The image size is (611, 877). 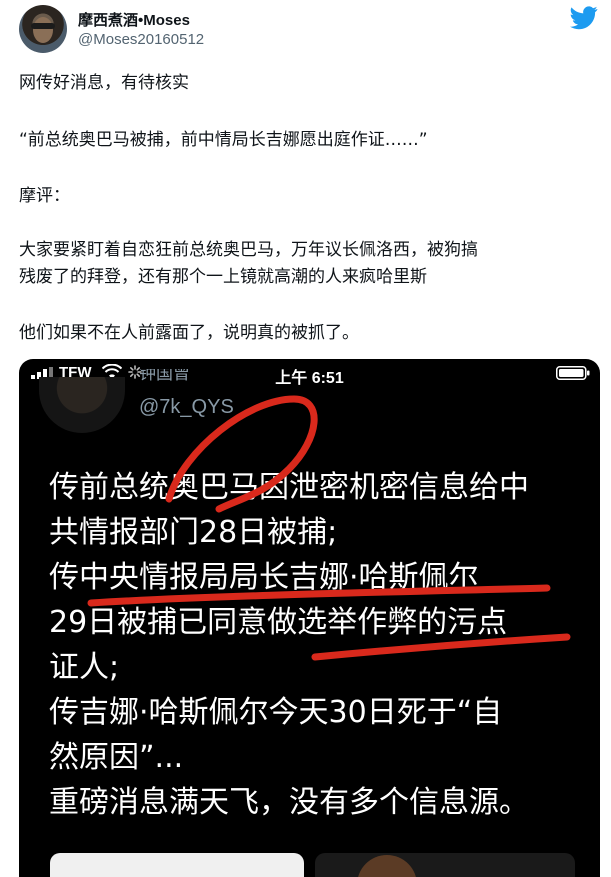 I want to click on embedded-tweet-line: 共情报部门28日被捕;, so click(x=193, y=532).